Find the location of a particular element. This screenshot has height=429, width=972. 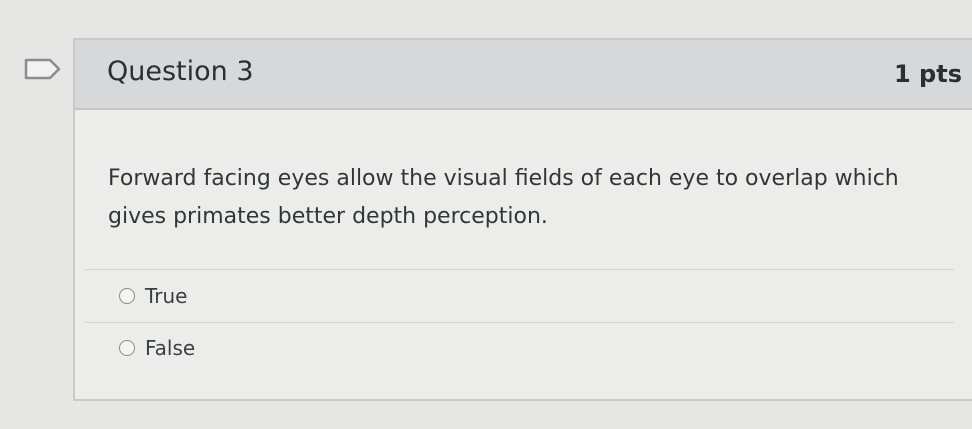

radio-true is located at coordinates (127, 296).